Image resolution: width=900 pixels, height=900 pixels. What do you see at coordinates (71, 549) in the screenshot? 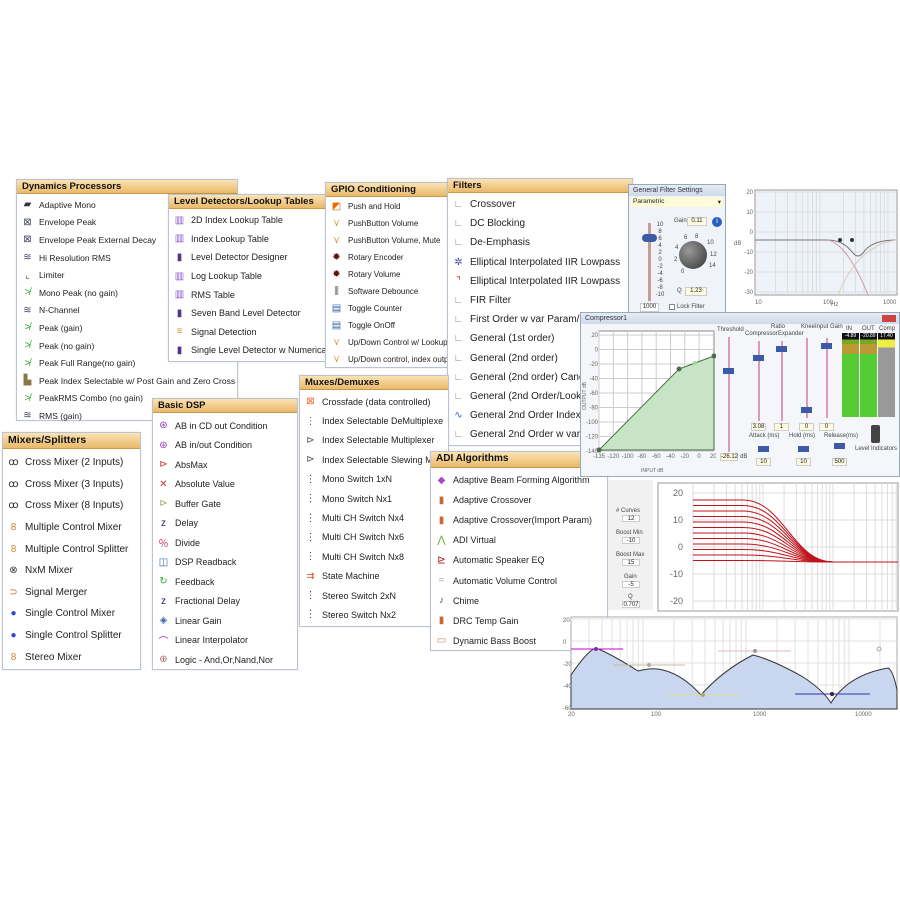
I see `palette-item: 8 Multiple Control Splitter` at bounding box center [71, 549].